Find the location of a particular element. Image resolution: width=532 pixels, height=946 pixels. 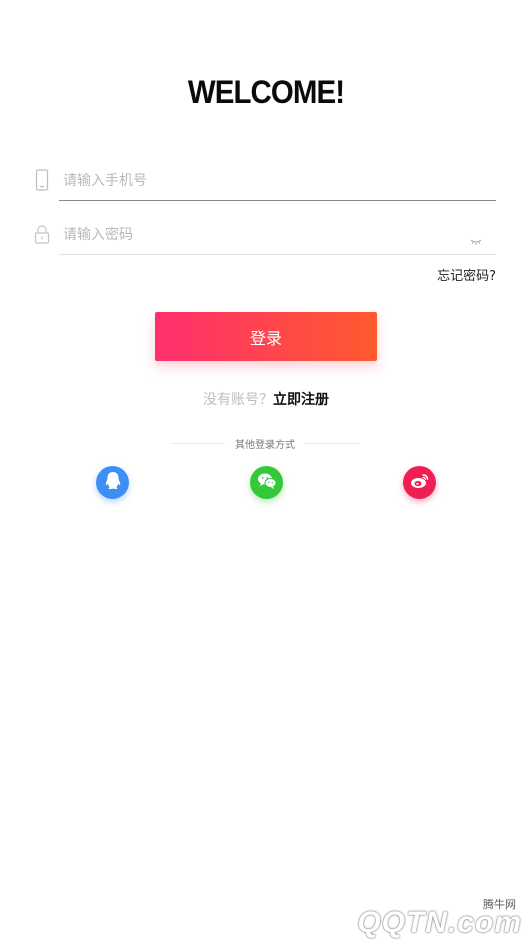

watermark-logo: 腾牛网 QQTN.com is located at coordinates (422, 918).